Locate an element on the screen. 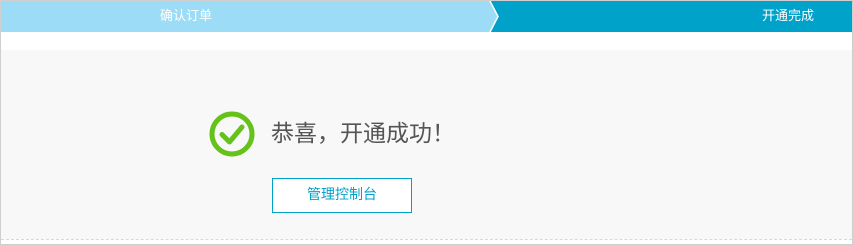 This screenshot has height=245, width=853. progress-steps-bar is located at coordinates (426, 16).